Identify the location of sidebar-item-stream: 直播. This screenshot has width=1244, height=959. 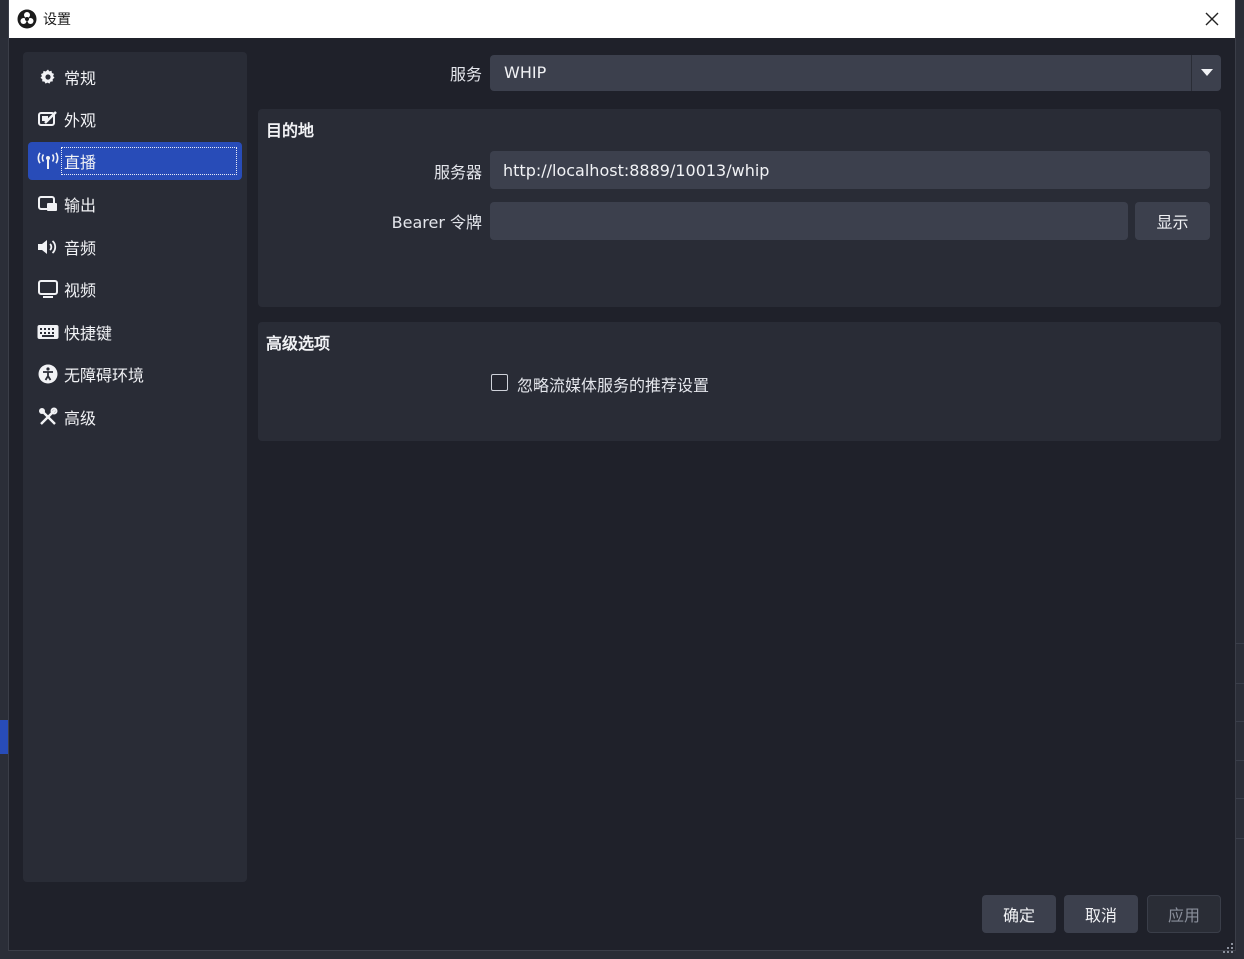
(135, 161).